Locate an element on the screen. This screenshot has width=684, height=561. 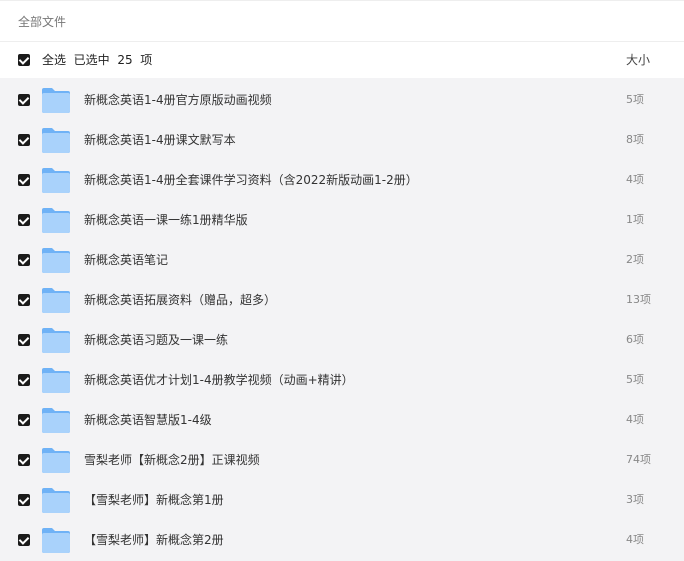
folder-name: 新概念英语习题及一课一练 is located at coordinates (156, 340).